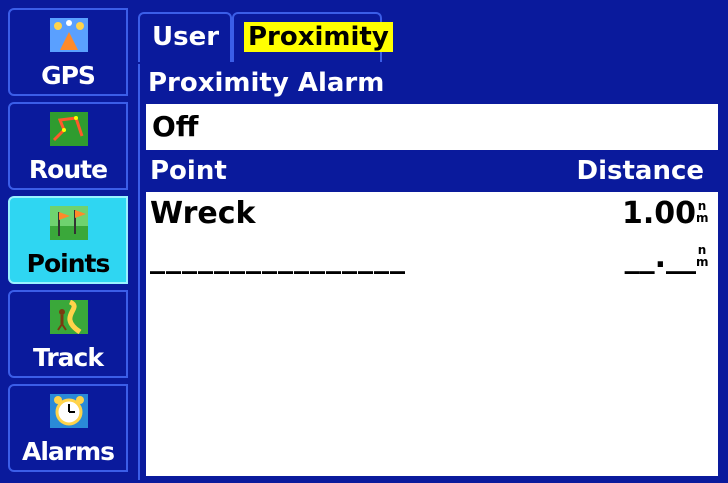 This screenshot has width=728, height=483. I want to click on sidebar-item-label: Track, so click(68, 357).